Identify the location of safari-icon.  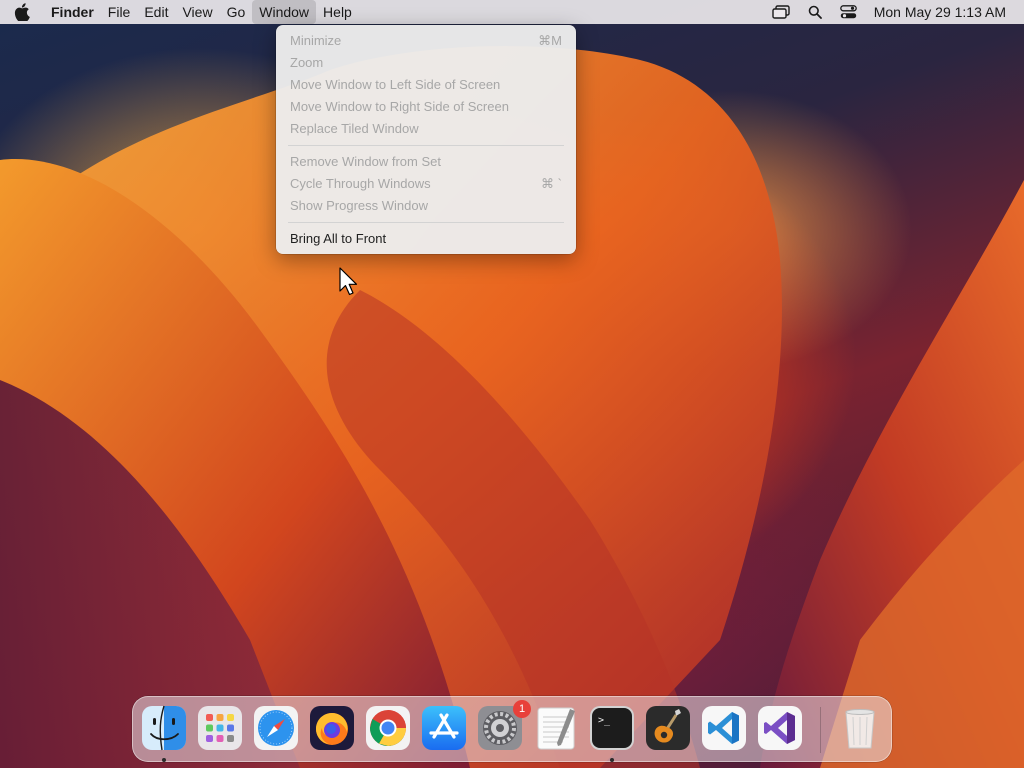
(276, 728).